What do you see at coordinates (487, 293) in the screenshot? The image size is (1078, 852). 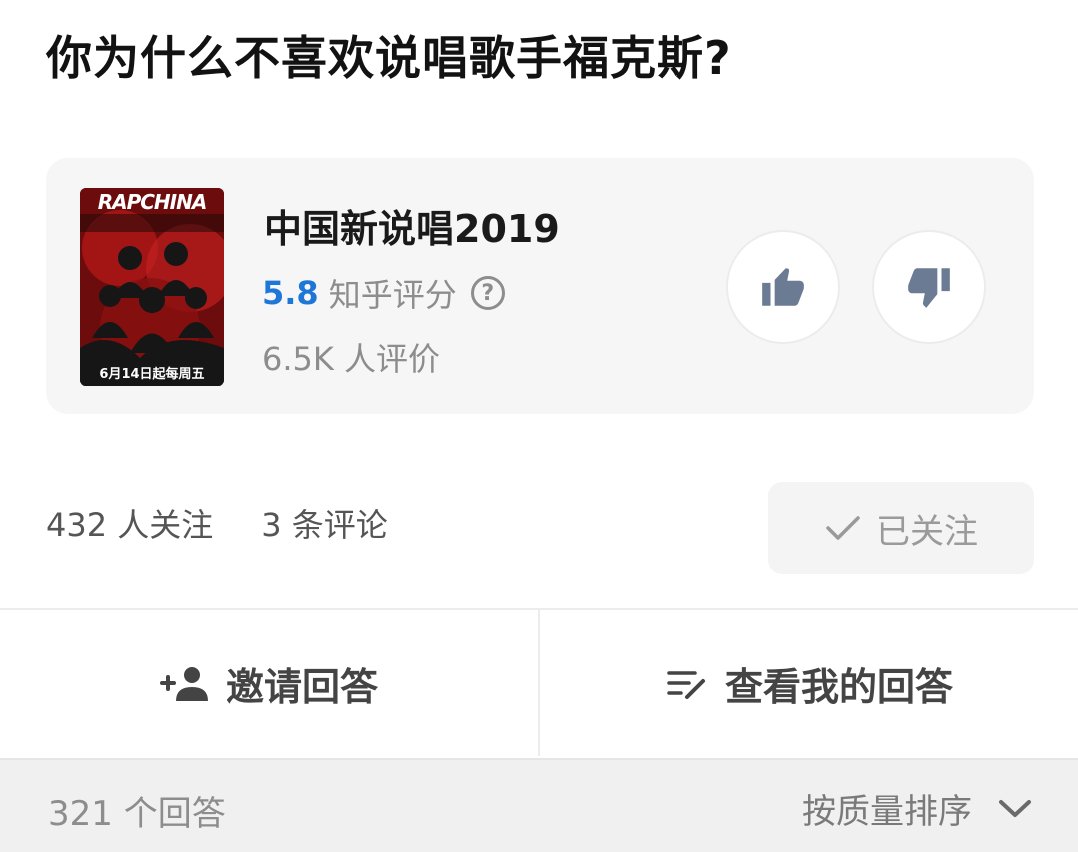 I see `help-icon: ?` at bounding box center [487, 293].